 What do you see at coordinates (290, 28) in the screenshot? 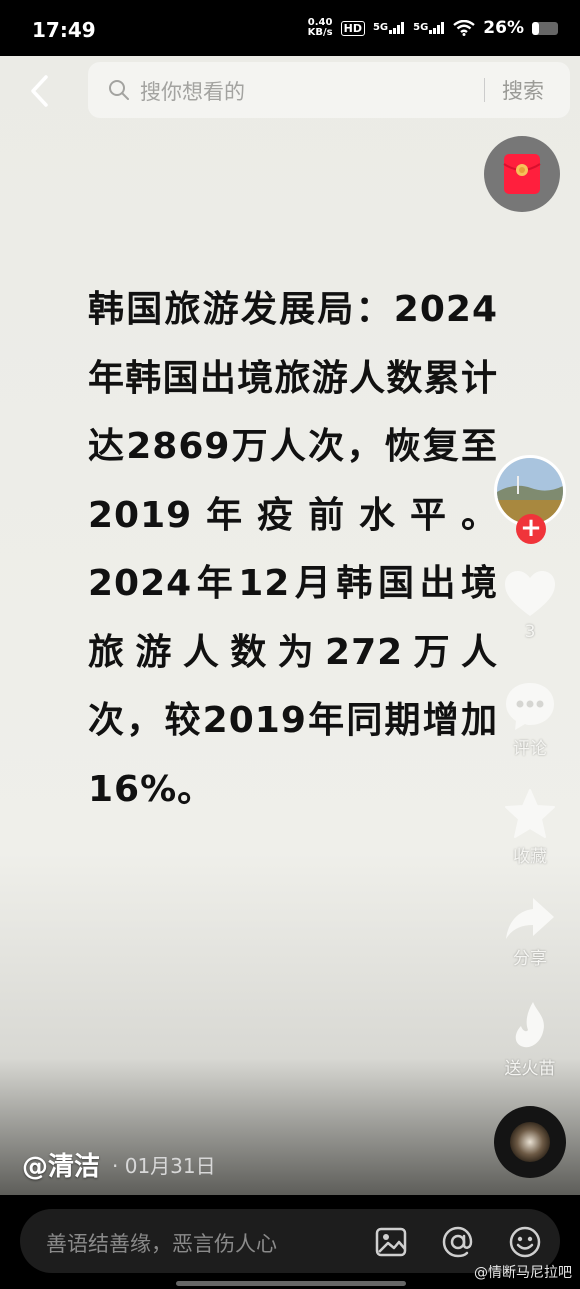
I see `status-bar: 17:49 0.40 KB/s HD 5G 5G 26%` at bounding box center [290, 28].